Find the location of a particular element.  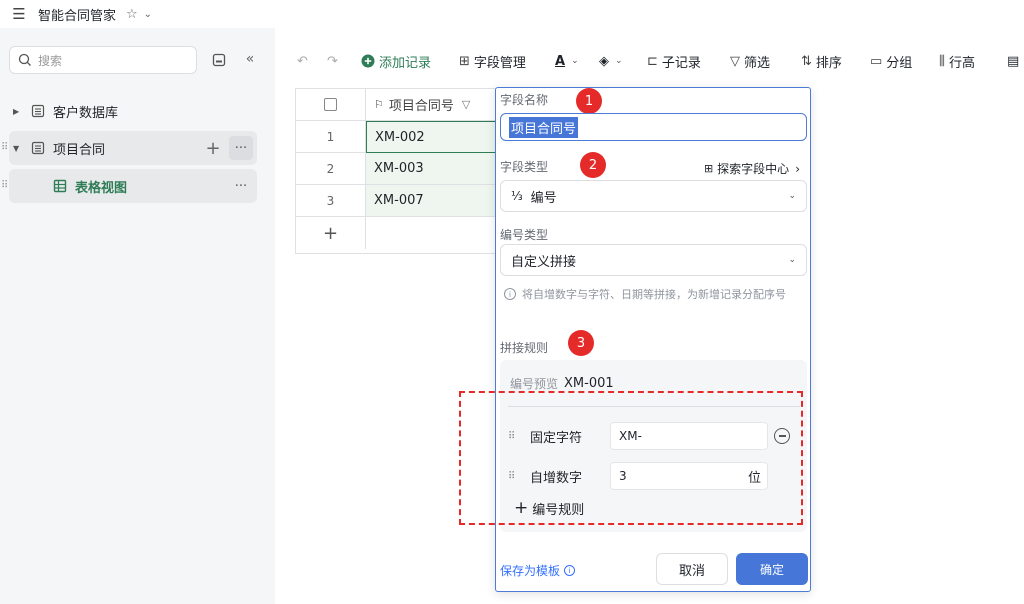

flag-icon: ⚐ is located at coordinates (379, 104).